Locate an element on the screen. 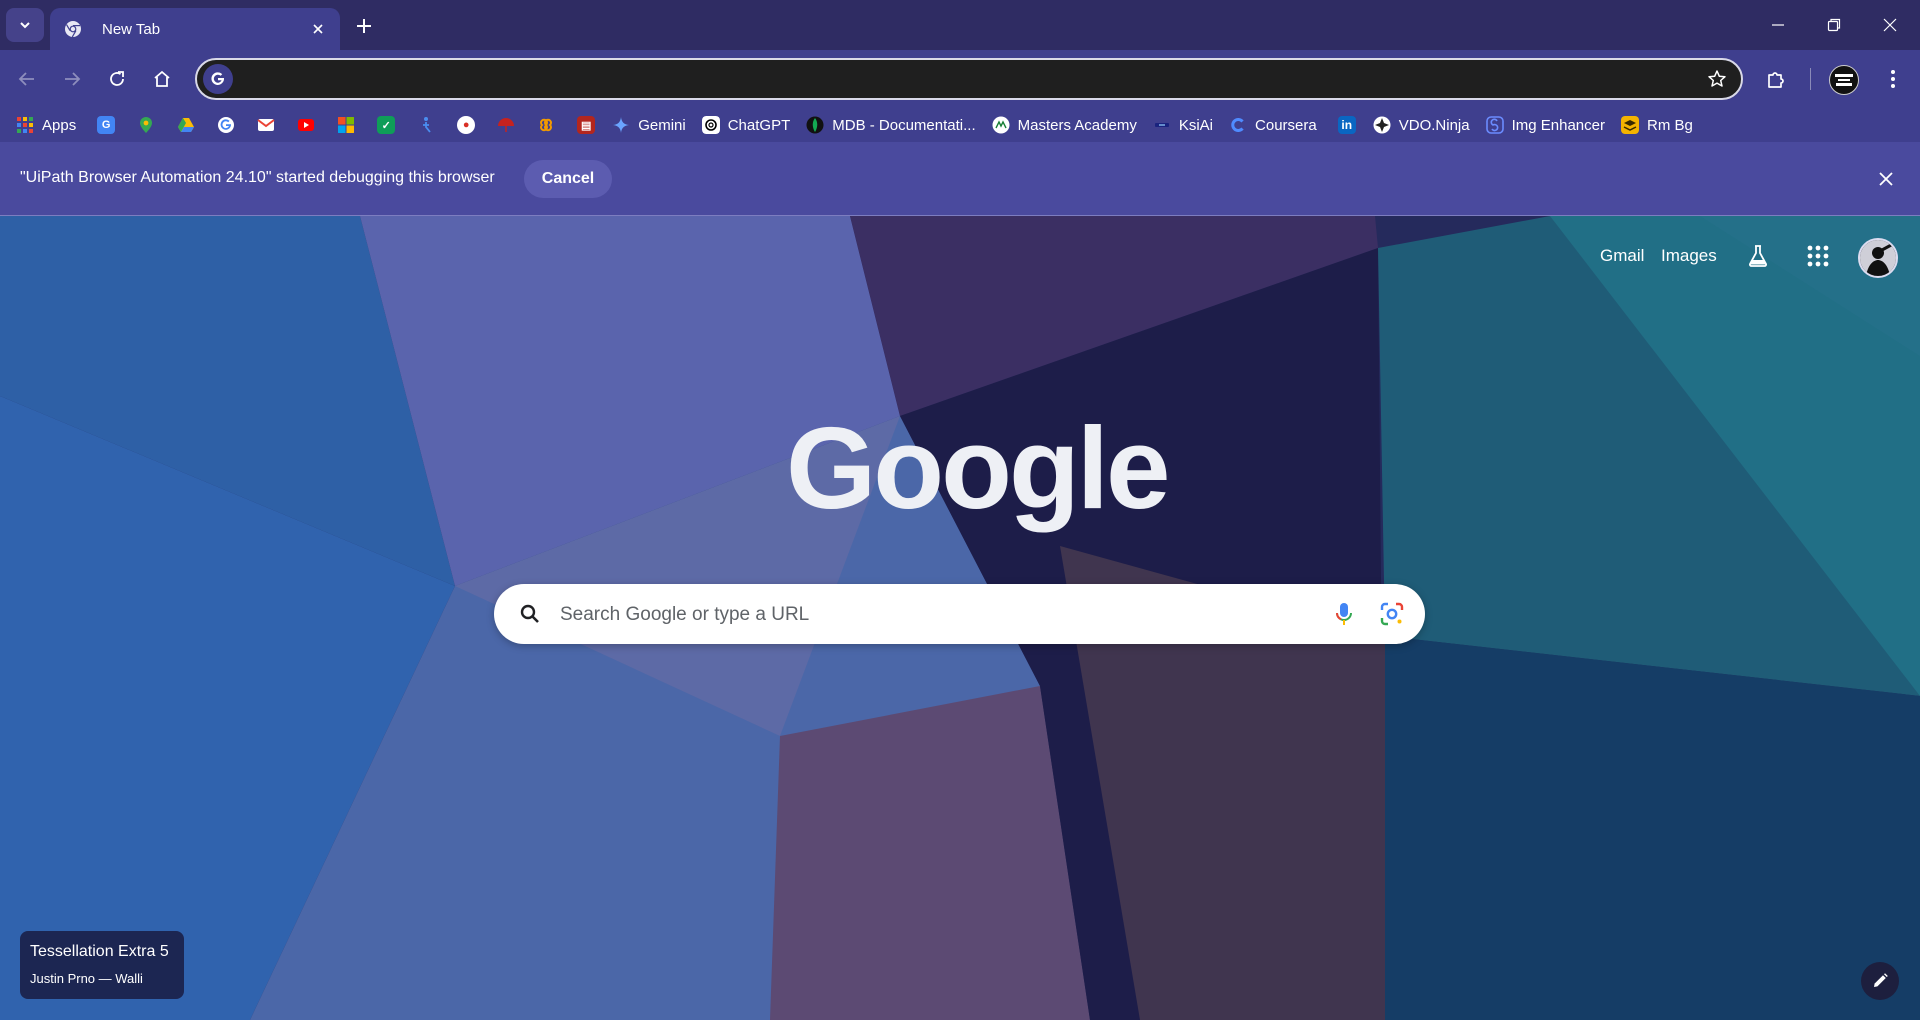 The image size is (1920, 1020). bookmark-label: ChatGPT is located at coordinates (759, 125).